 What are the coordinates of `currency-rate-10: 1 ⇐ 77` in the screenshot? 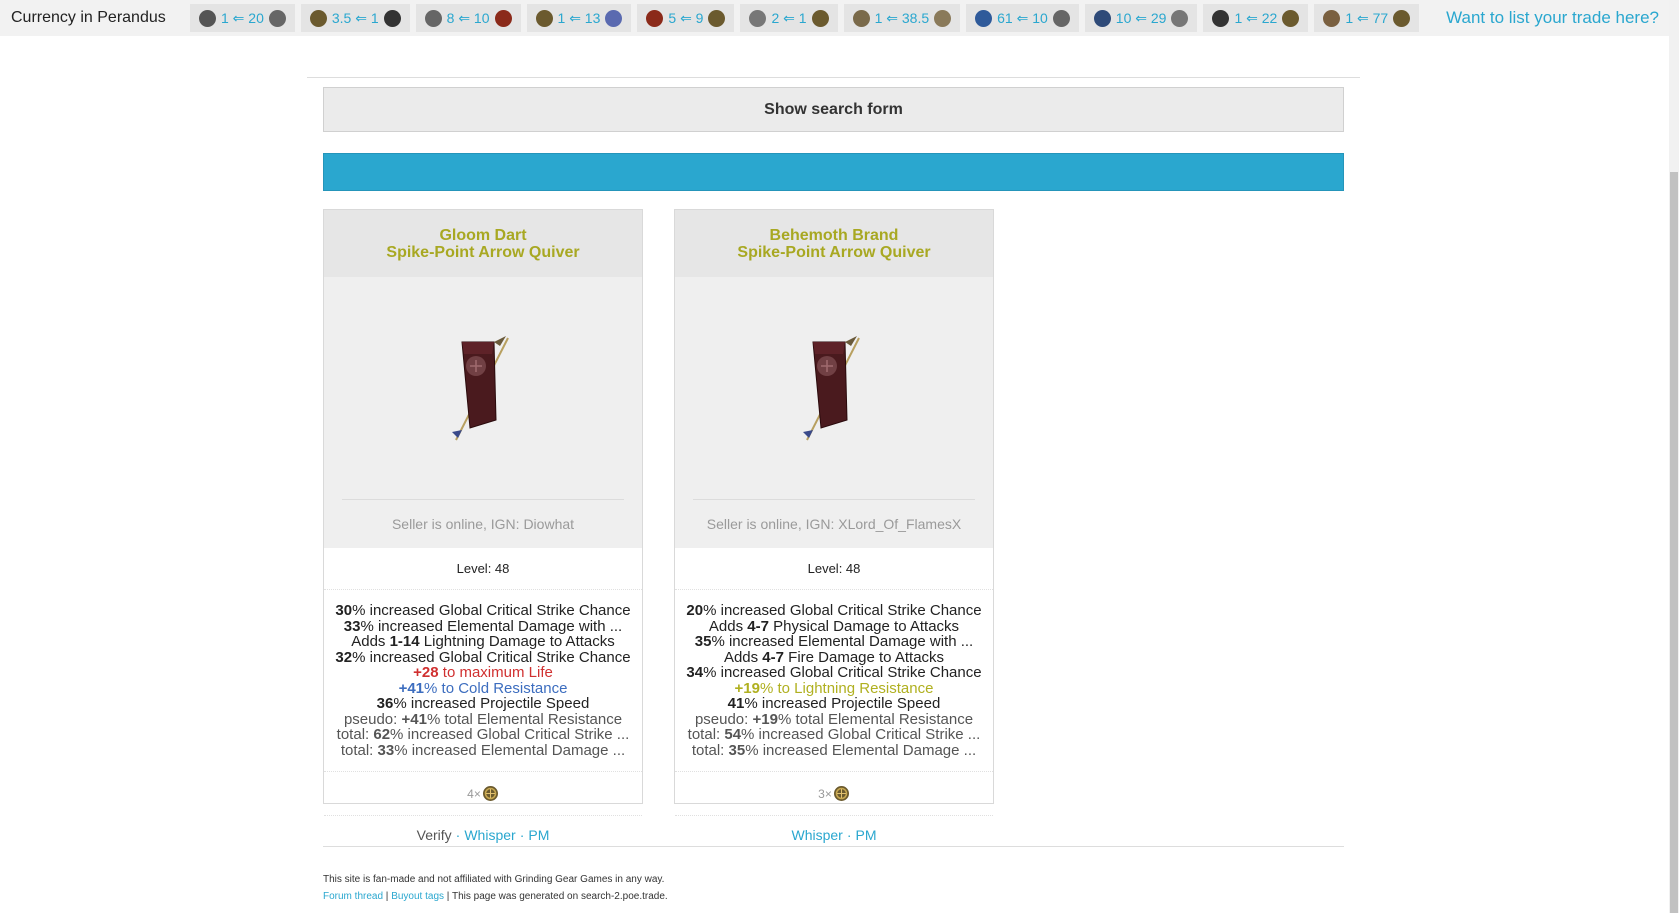 It's located at (1367, 18).